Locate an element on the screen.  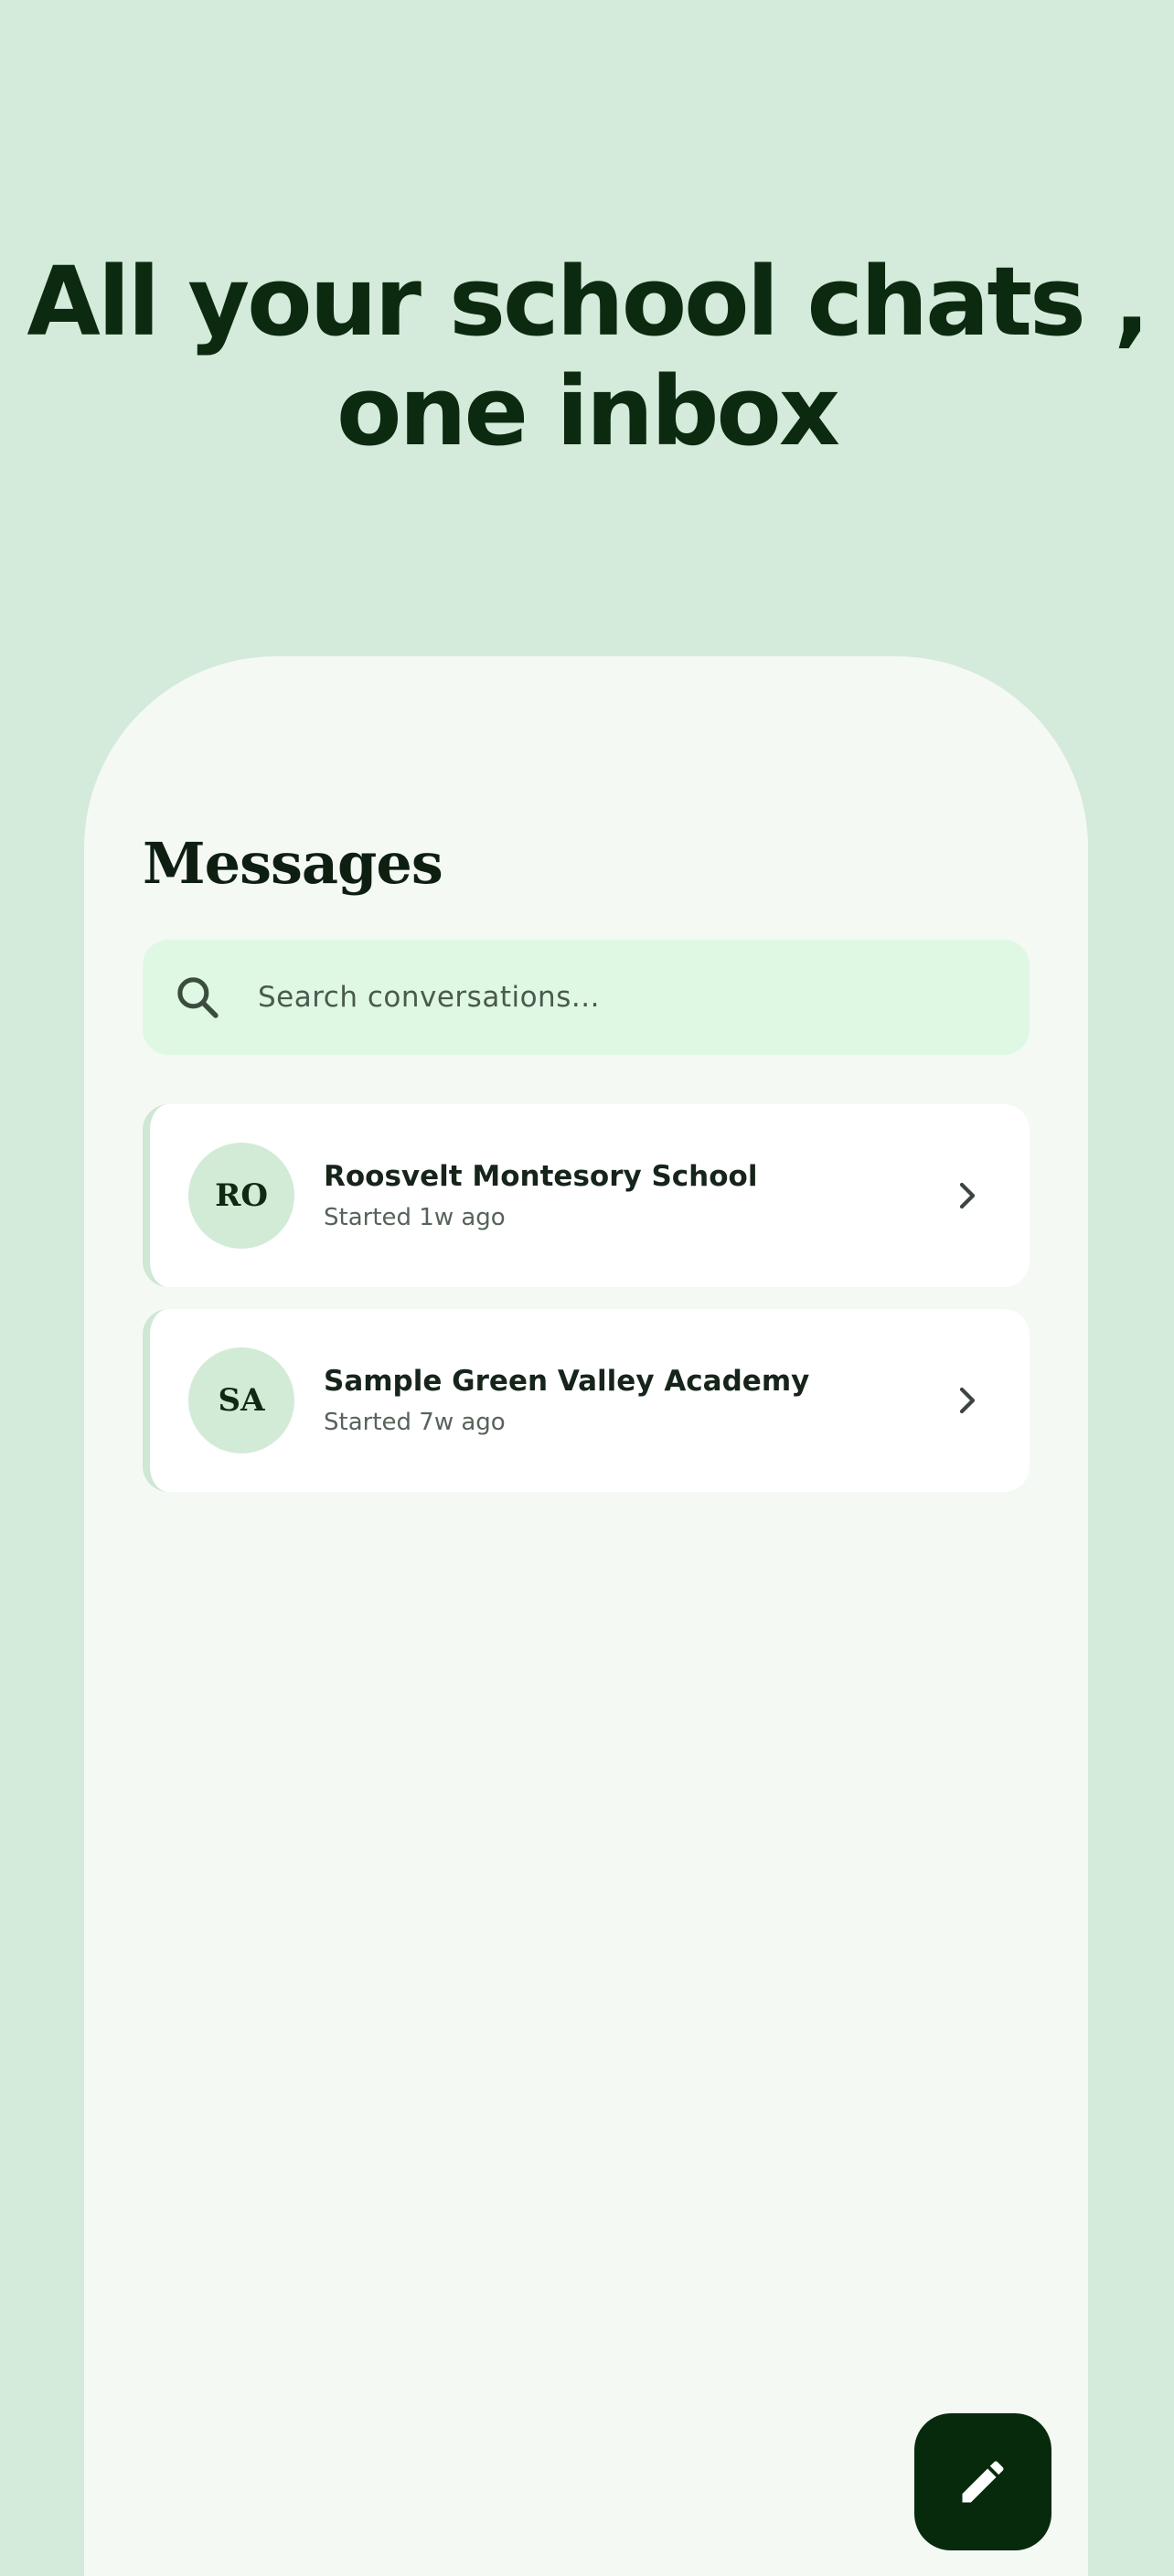
search-bar is located at coordinates (586, 997).